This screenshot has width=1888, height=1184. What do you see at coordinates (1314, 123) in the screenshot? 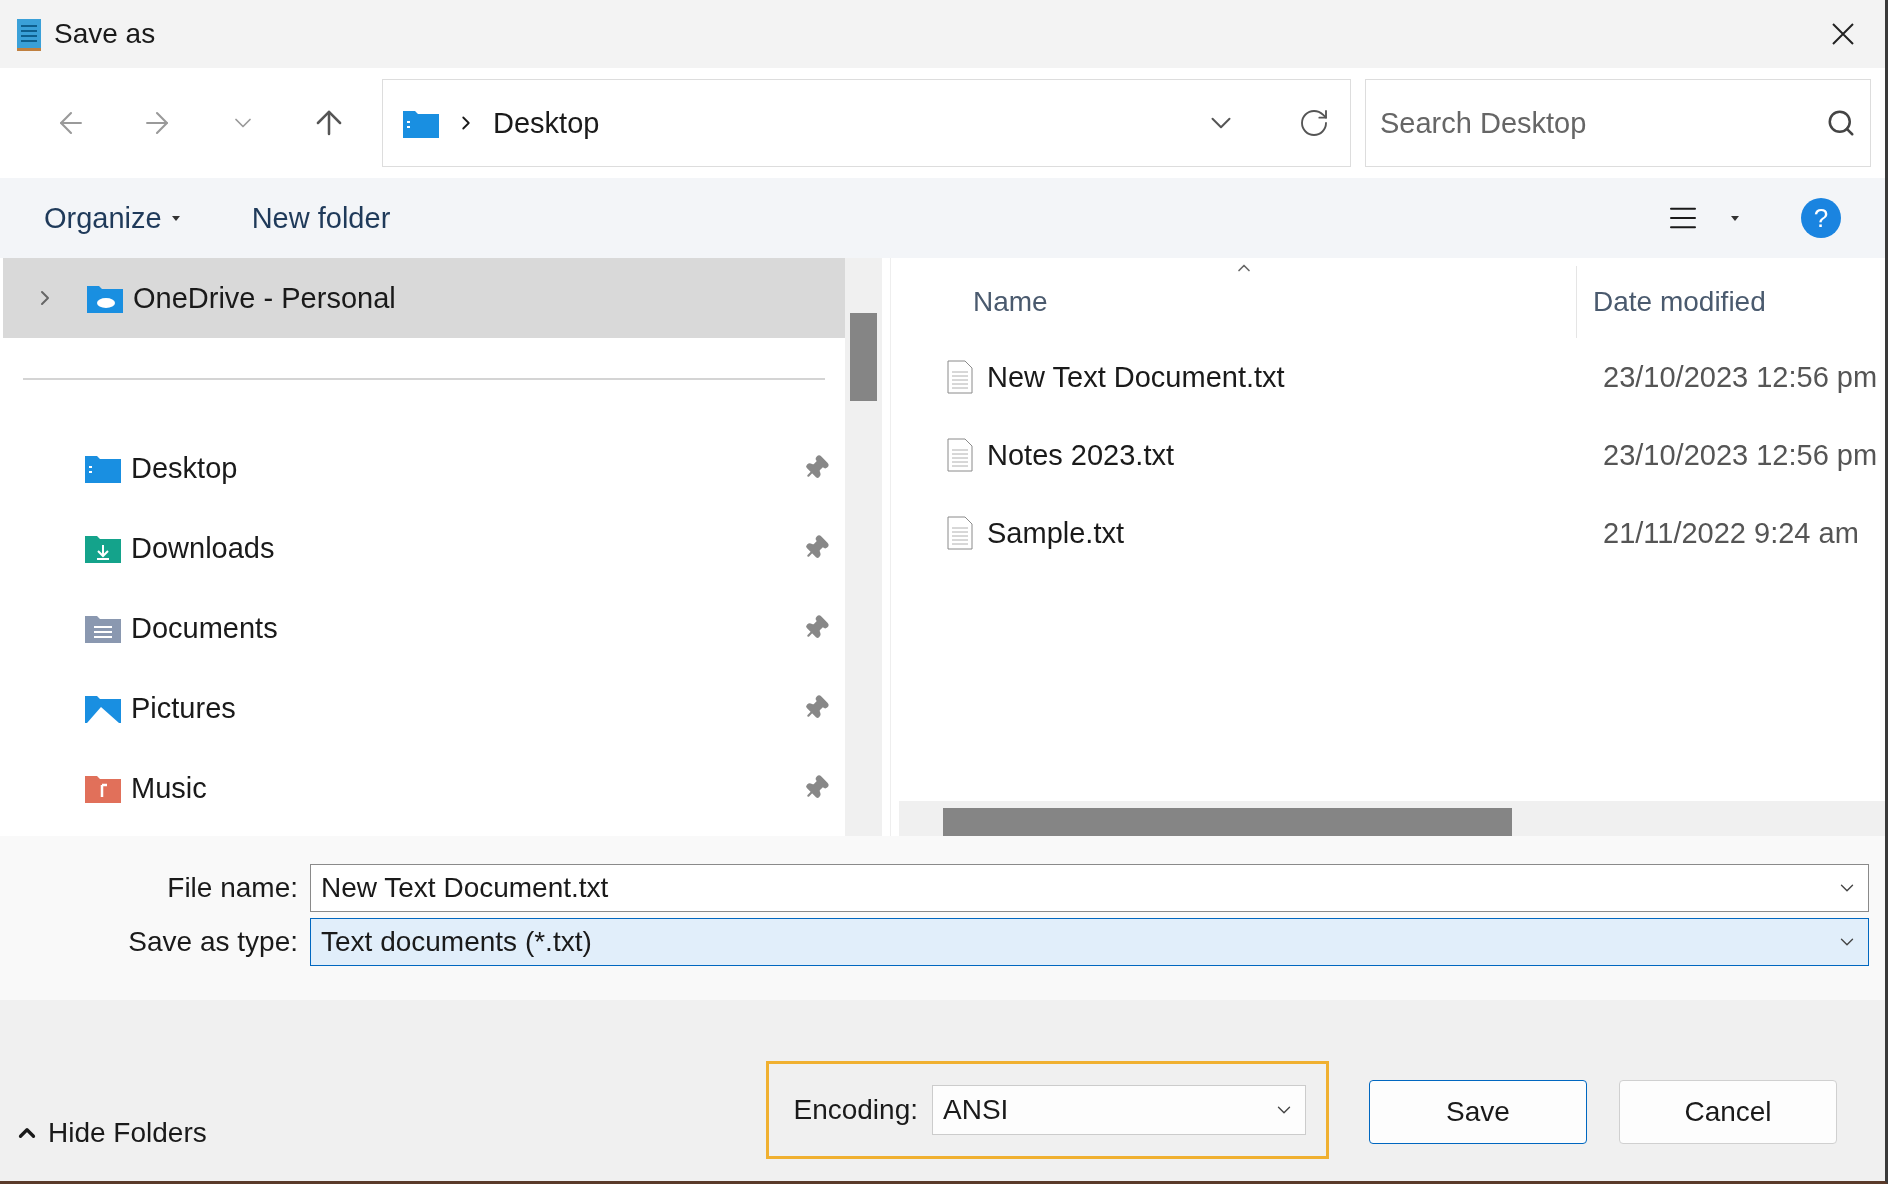
I see `refresh-icon` at bounding box center [1314, 123].